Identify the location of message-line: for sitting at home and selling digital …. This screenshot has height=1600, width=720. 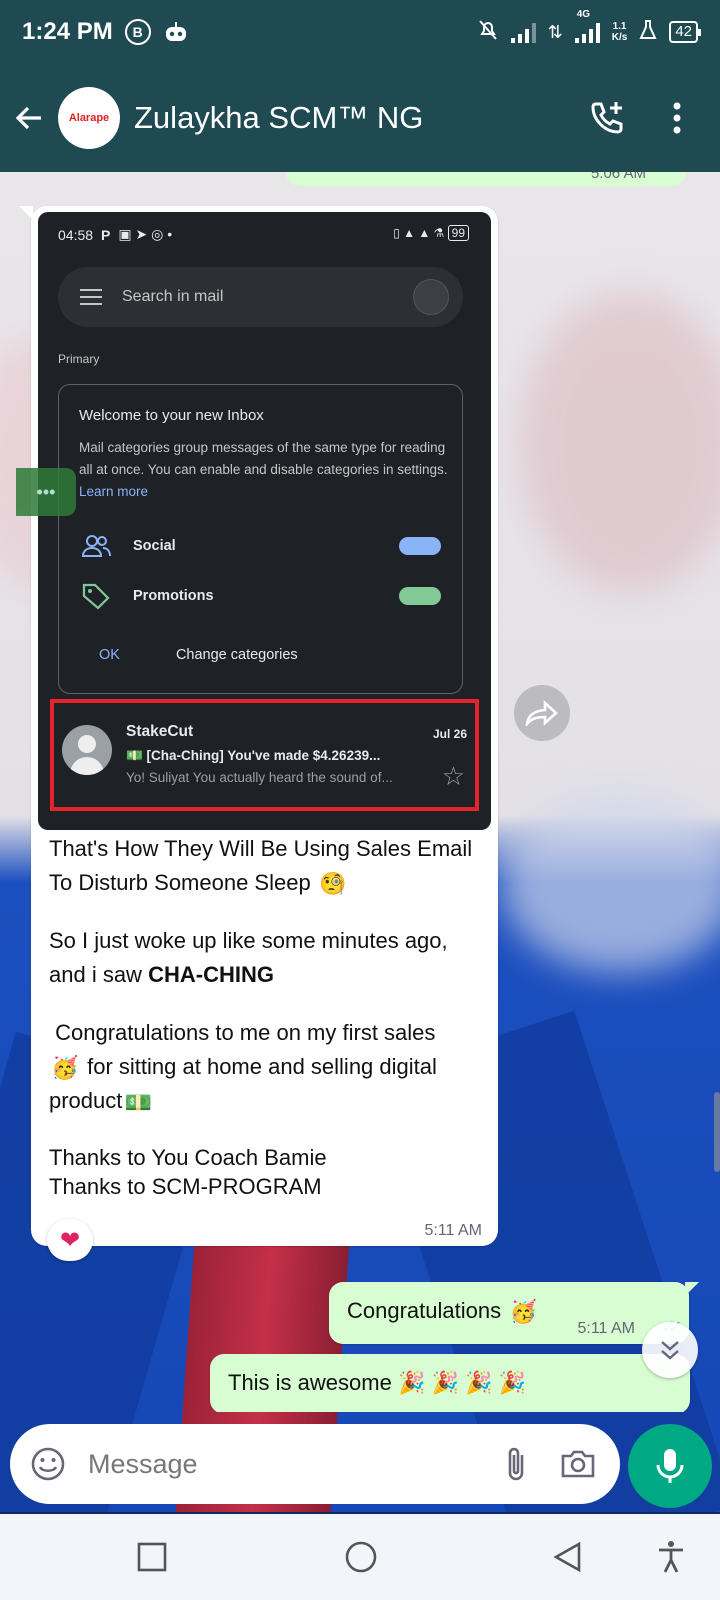
(243, 1084).